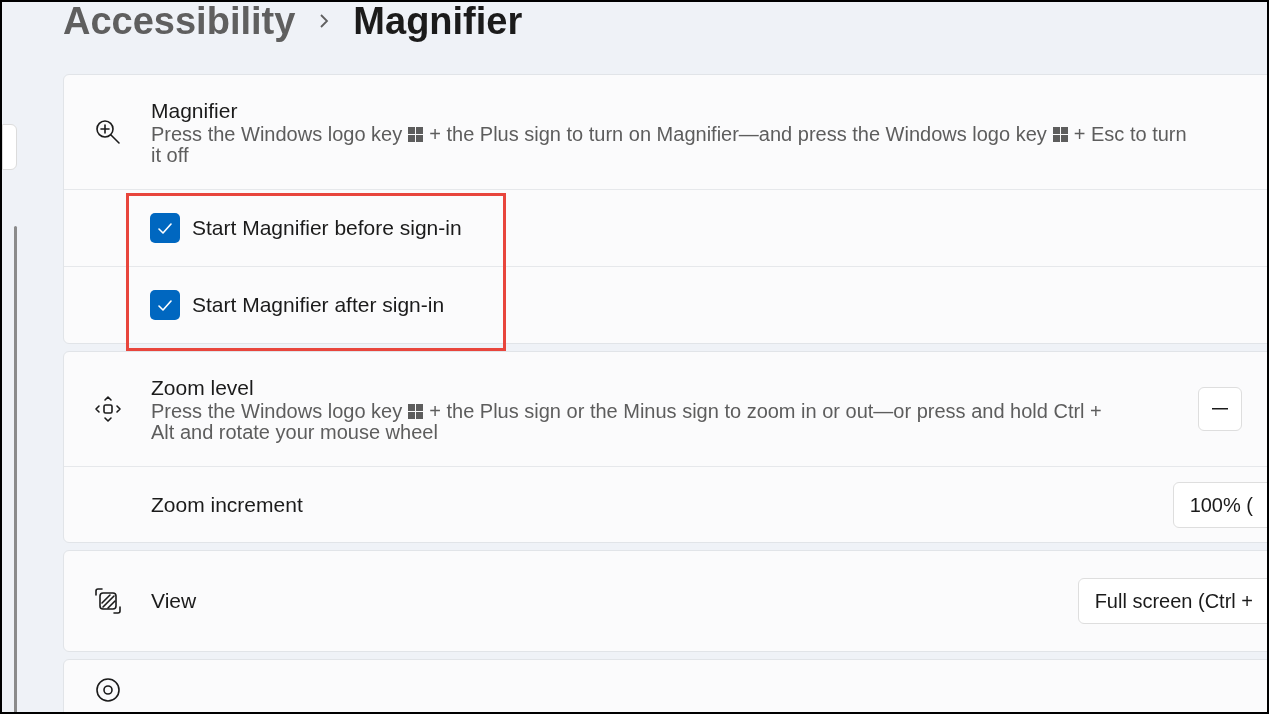  What do you see at coordinates (438, 23) in the screenshot?
I see `page-title: Magnifier` at bounding box center [438, 23].